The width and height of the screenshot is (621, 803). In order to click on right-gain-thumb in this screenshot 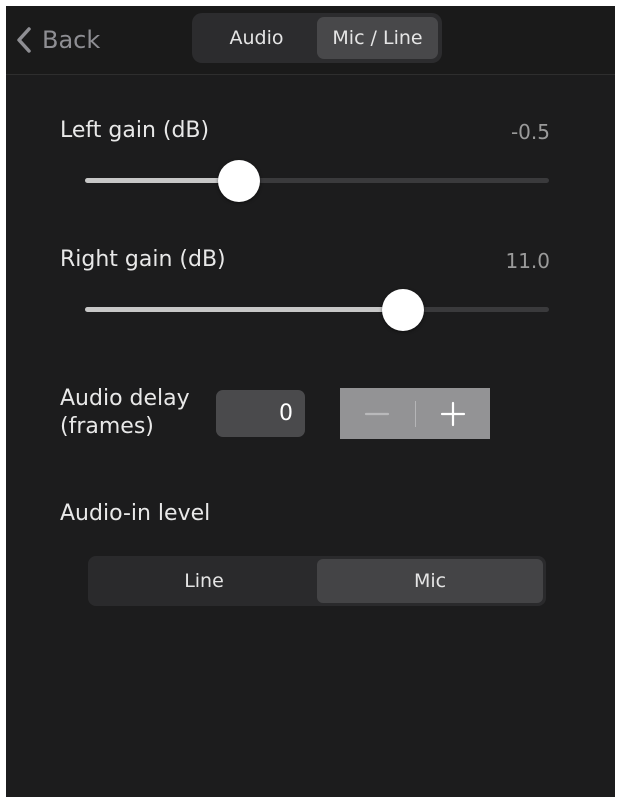, I will do `click(402, 310)`.